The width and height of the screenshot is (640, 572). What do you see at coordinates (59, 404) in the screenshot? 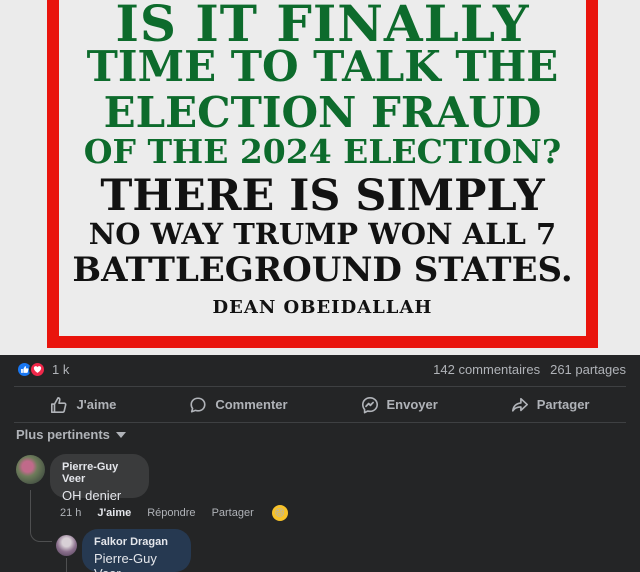
I see `thumb-up-icon` at bounding box center [59, 404].